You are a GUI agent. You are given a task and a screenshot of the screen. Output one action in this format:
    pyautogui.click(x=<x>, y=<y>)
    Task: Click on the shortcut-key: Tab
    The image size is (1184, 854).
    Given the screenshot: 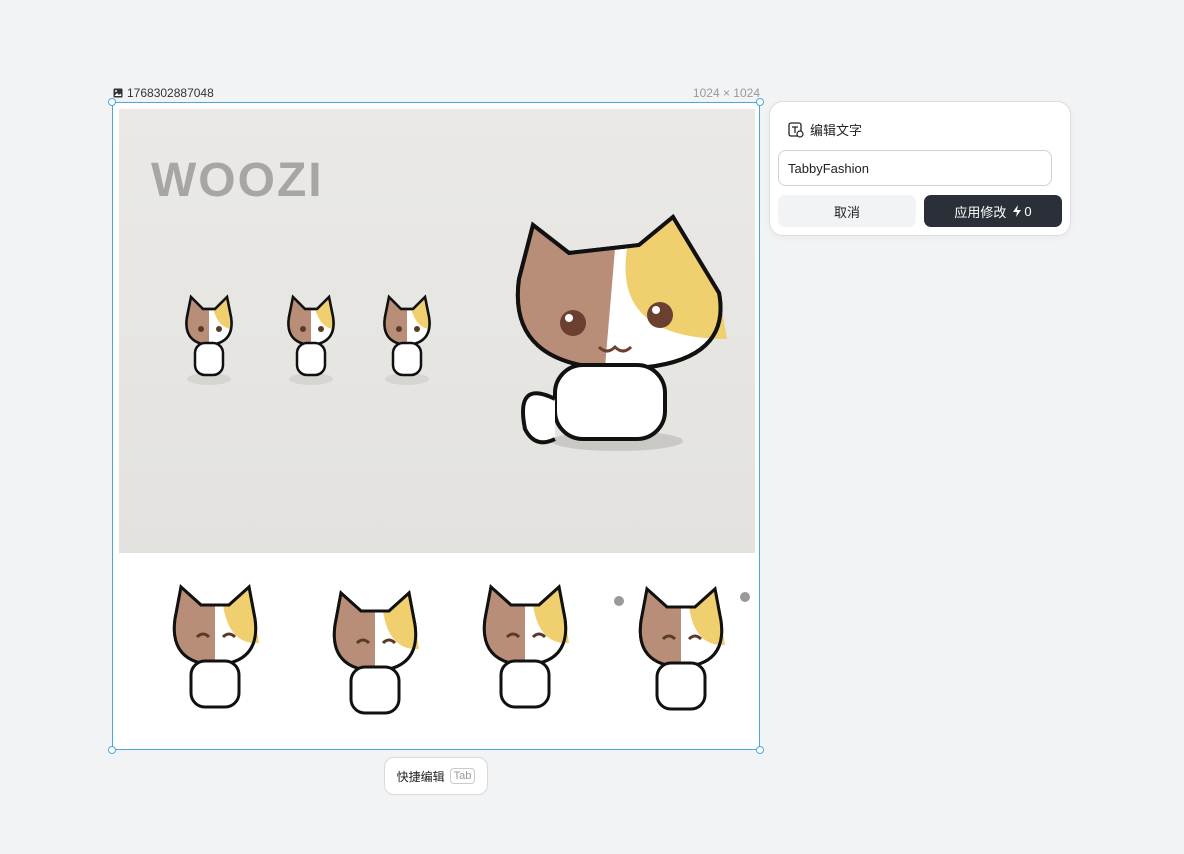 What is the action you would take?
    pyautogui.click(x=462, y=776)
    